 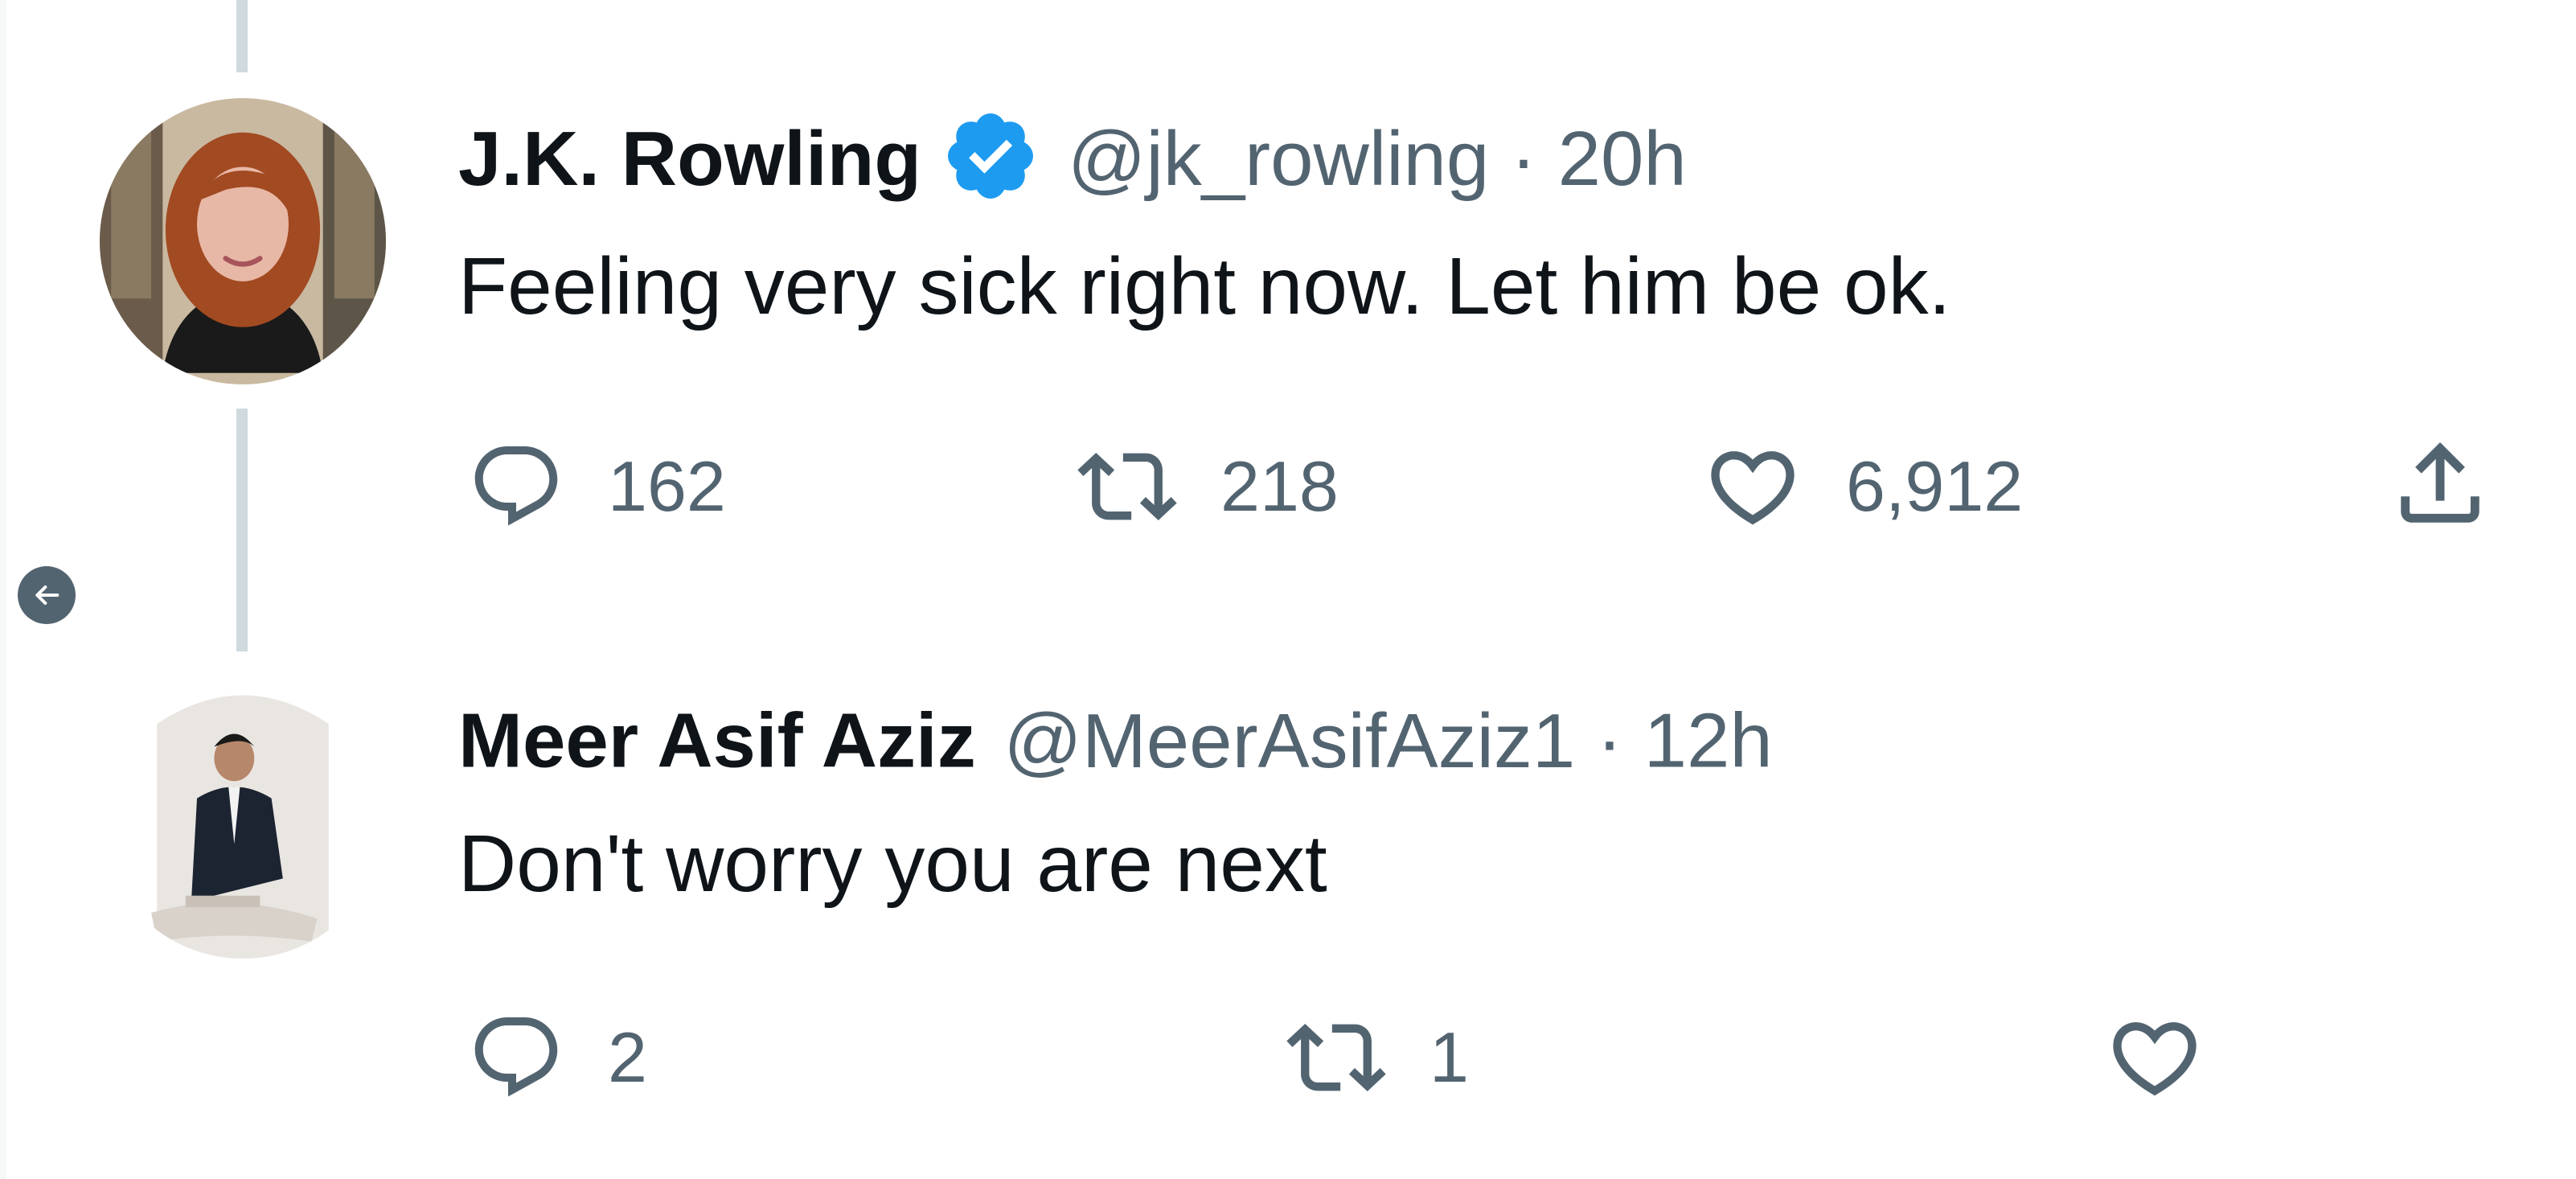 I want to click on share-button, so click(x=2440, y=483).